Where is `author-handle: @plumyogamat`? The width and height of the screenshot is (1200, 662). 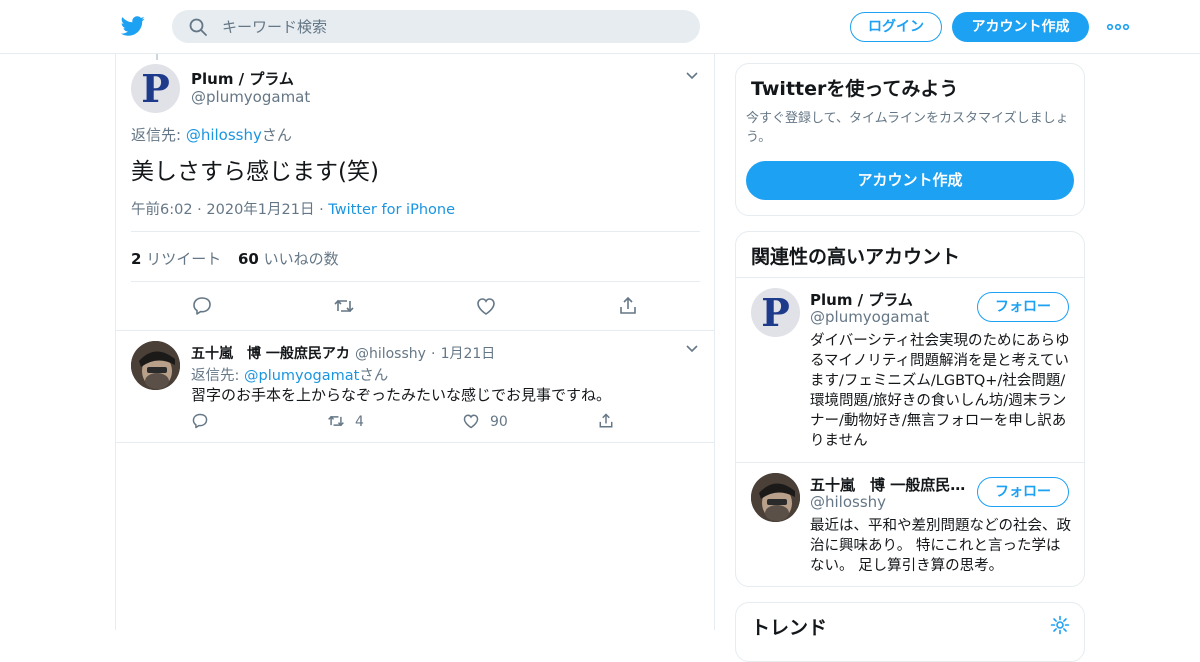
author-handle: @plumyogamat is located at coordinates (250, 97).